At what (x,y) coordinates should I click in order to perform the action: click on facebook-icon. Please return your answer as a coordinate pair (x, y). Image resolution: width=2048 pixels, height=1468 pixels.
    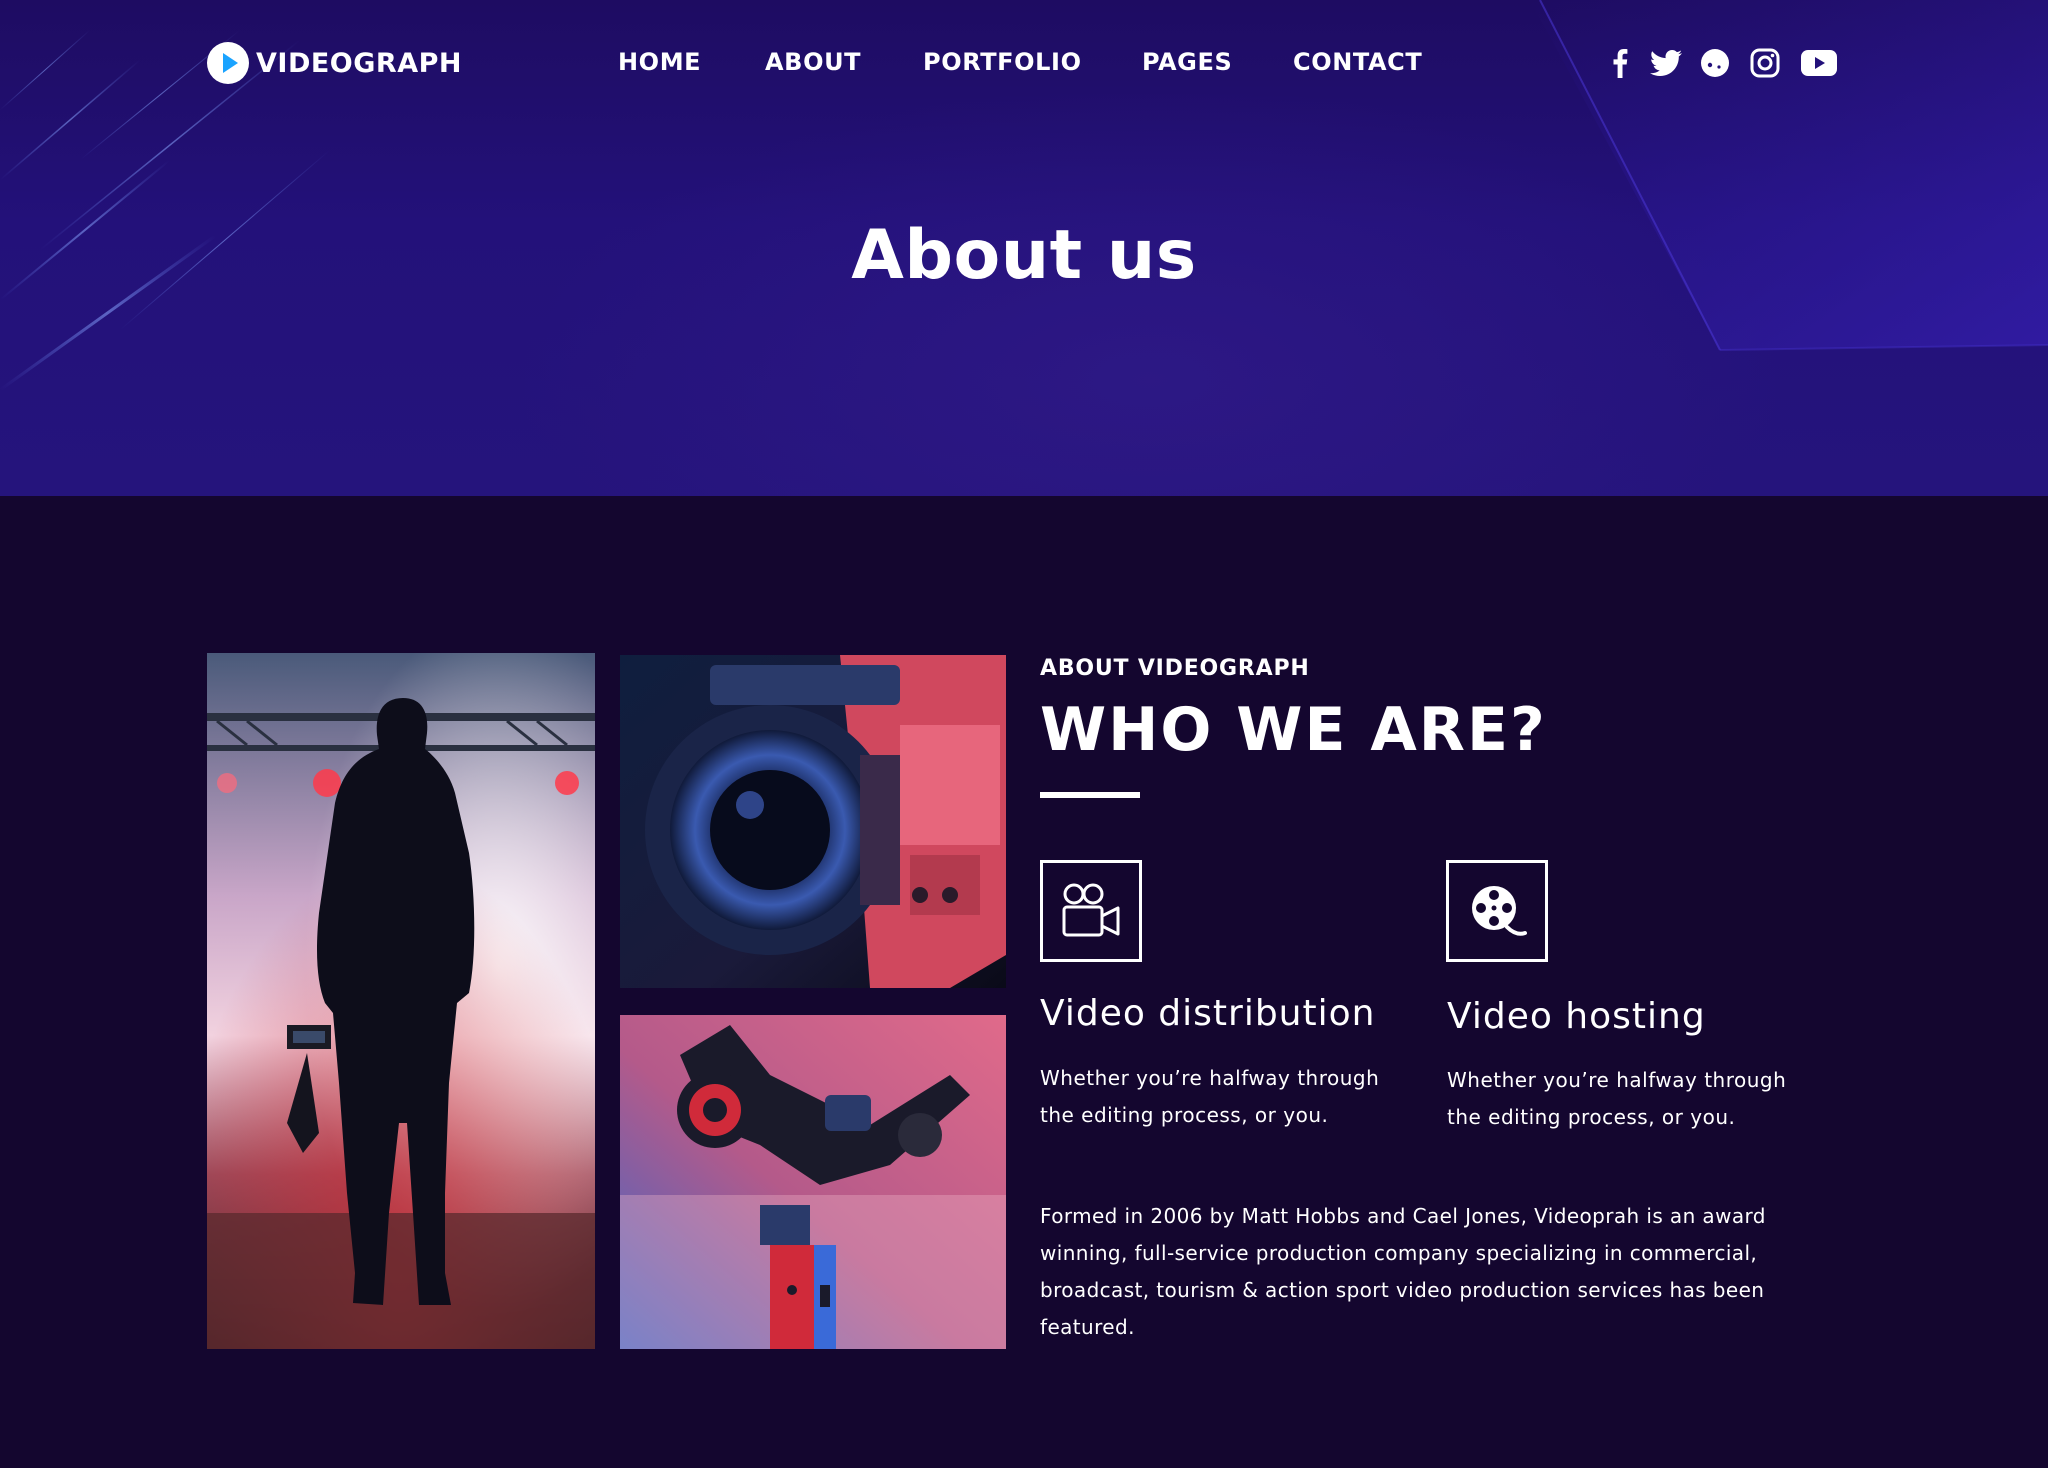
    Looking at the image, I should click on (1620, 63).